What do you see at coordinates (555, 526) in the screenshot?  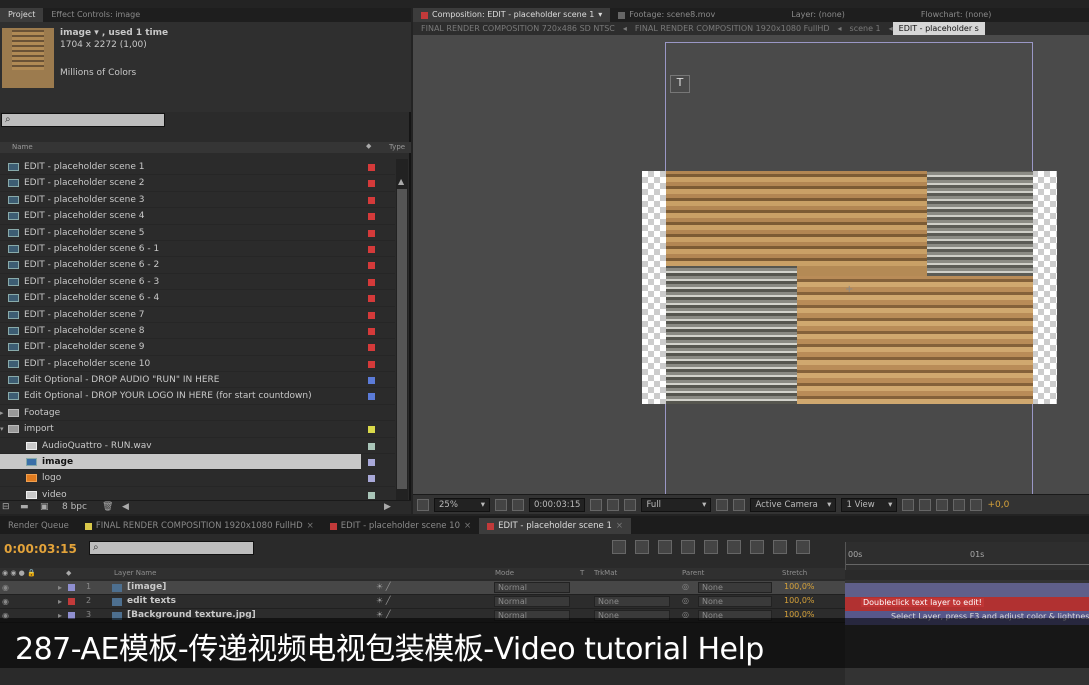 I see `timeline-tab: EDIT - placeholder scene 1 ×` at bounding box center [555, 526].